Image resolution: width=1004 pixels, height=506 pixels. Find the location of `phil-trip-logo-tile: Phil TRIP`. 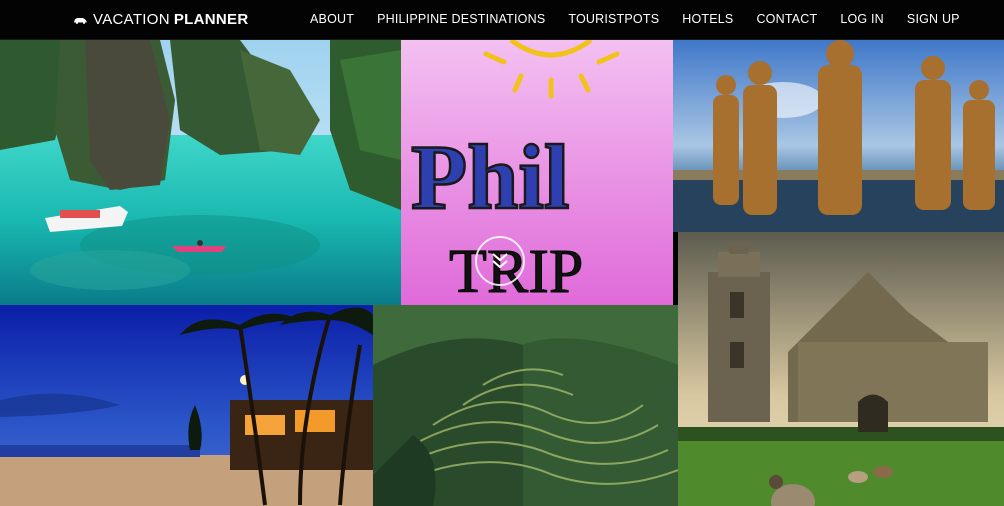

phil-trip-logo-tile: Phil TRIP is located at coordinates (537, 172).